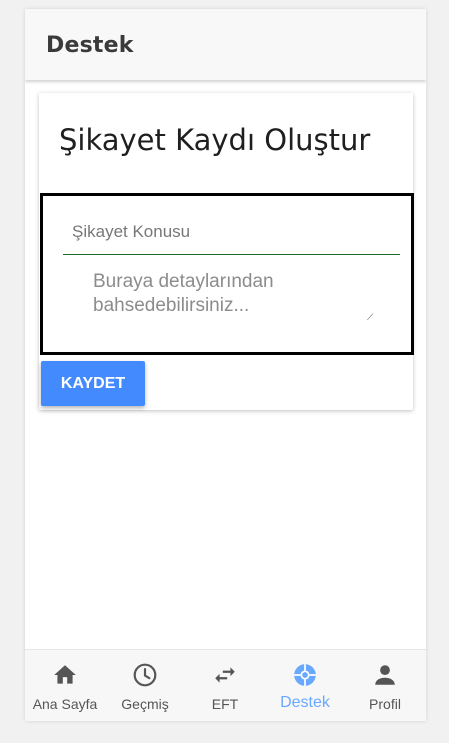  Describe the element at coordinates (225, 704) in the screenshot. I see `nav-label-eft: EFT` at that location.